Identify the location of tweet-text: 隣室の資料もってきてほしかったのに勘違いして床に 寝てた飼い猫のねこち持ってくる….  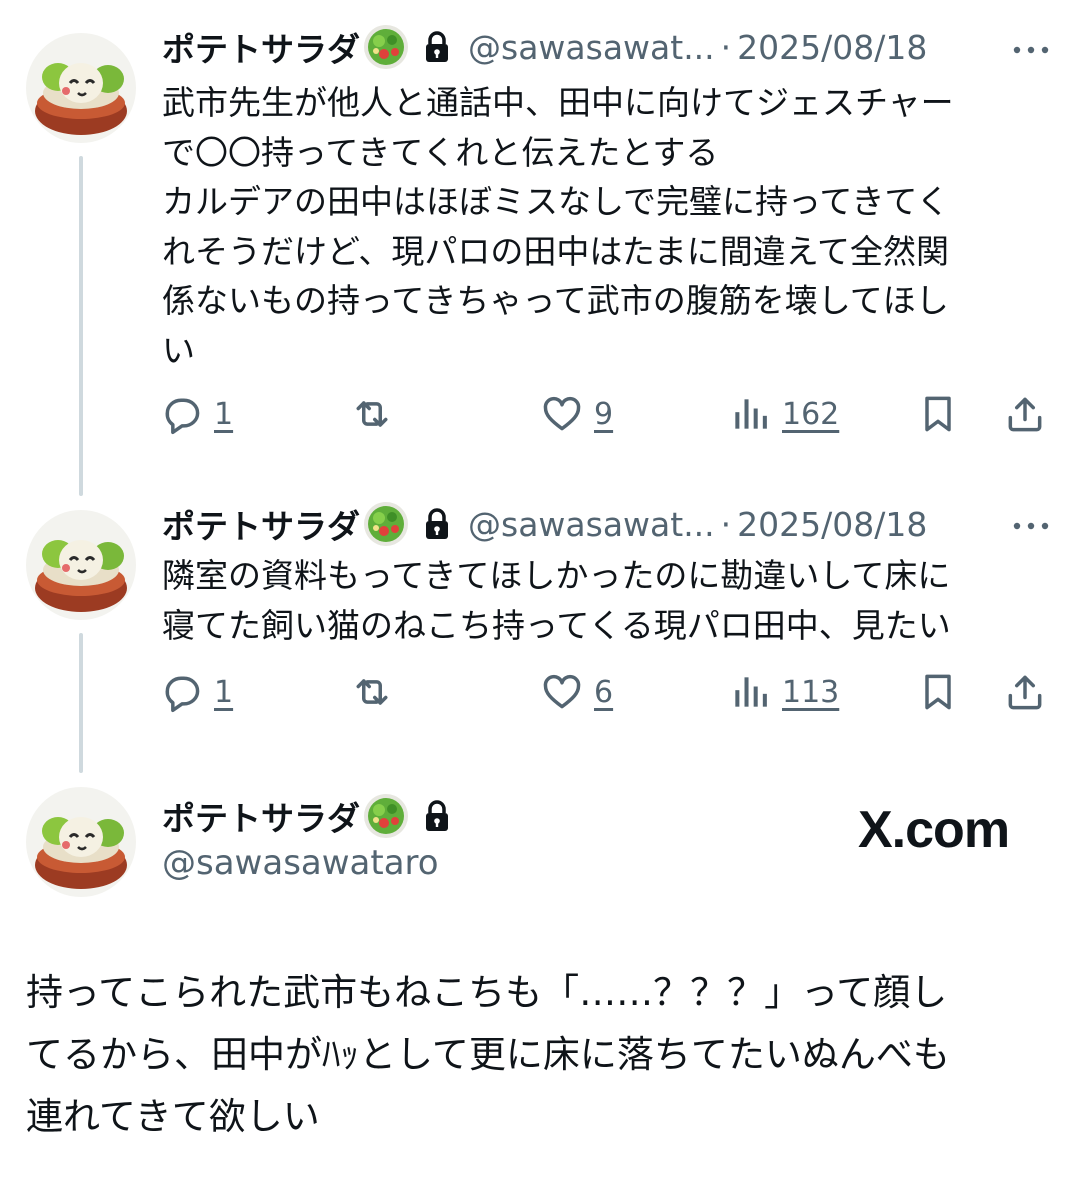
(602, 600).